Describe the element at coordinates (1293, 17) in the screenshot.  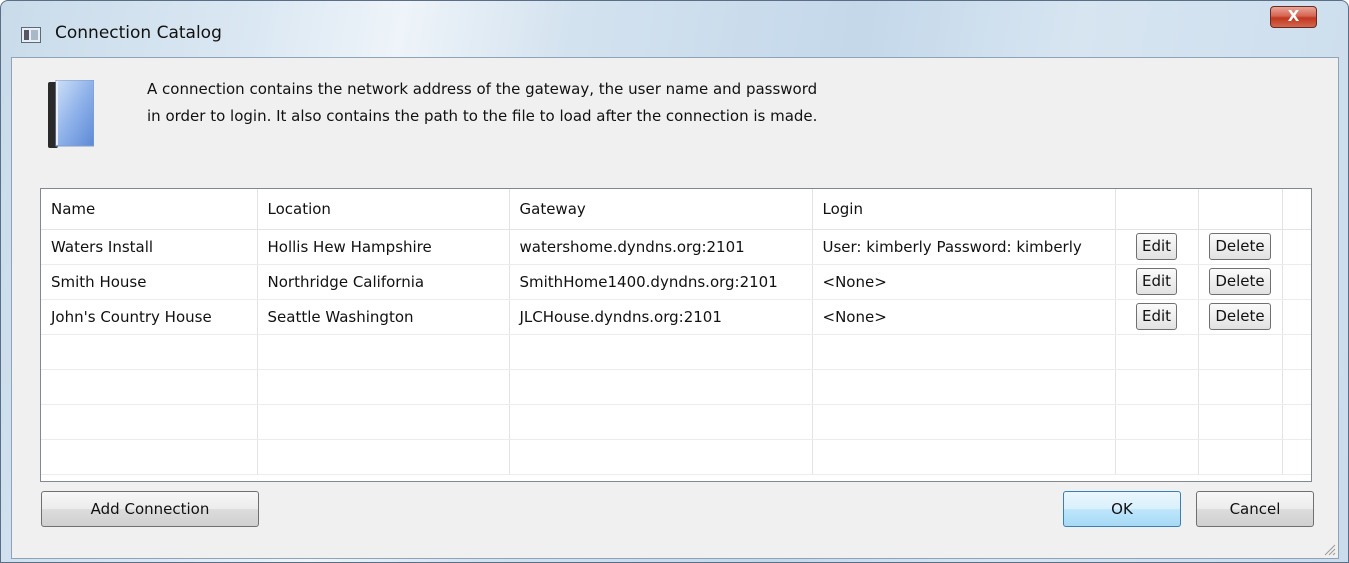
I see `close-button: X` at that location.